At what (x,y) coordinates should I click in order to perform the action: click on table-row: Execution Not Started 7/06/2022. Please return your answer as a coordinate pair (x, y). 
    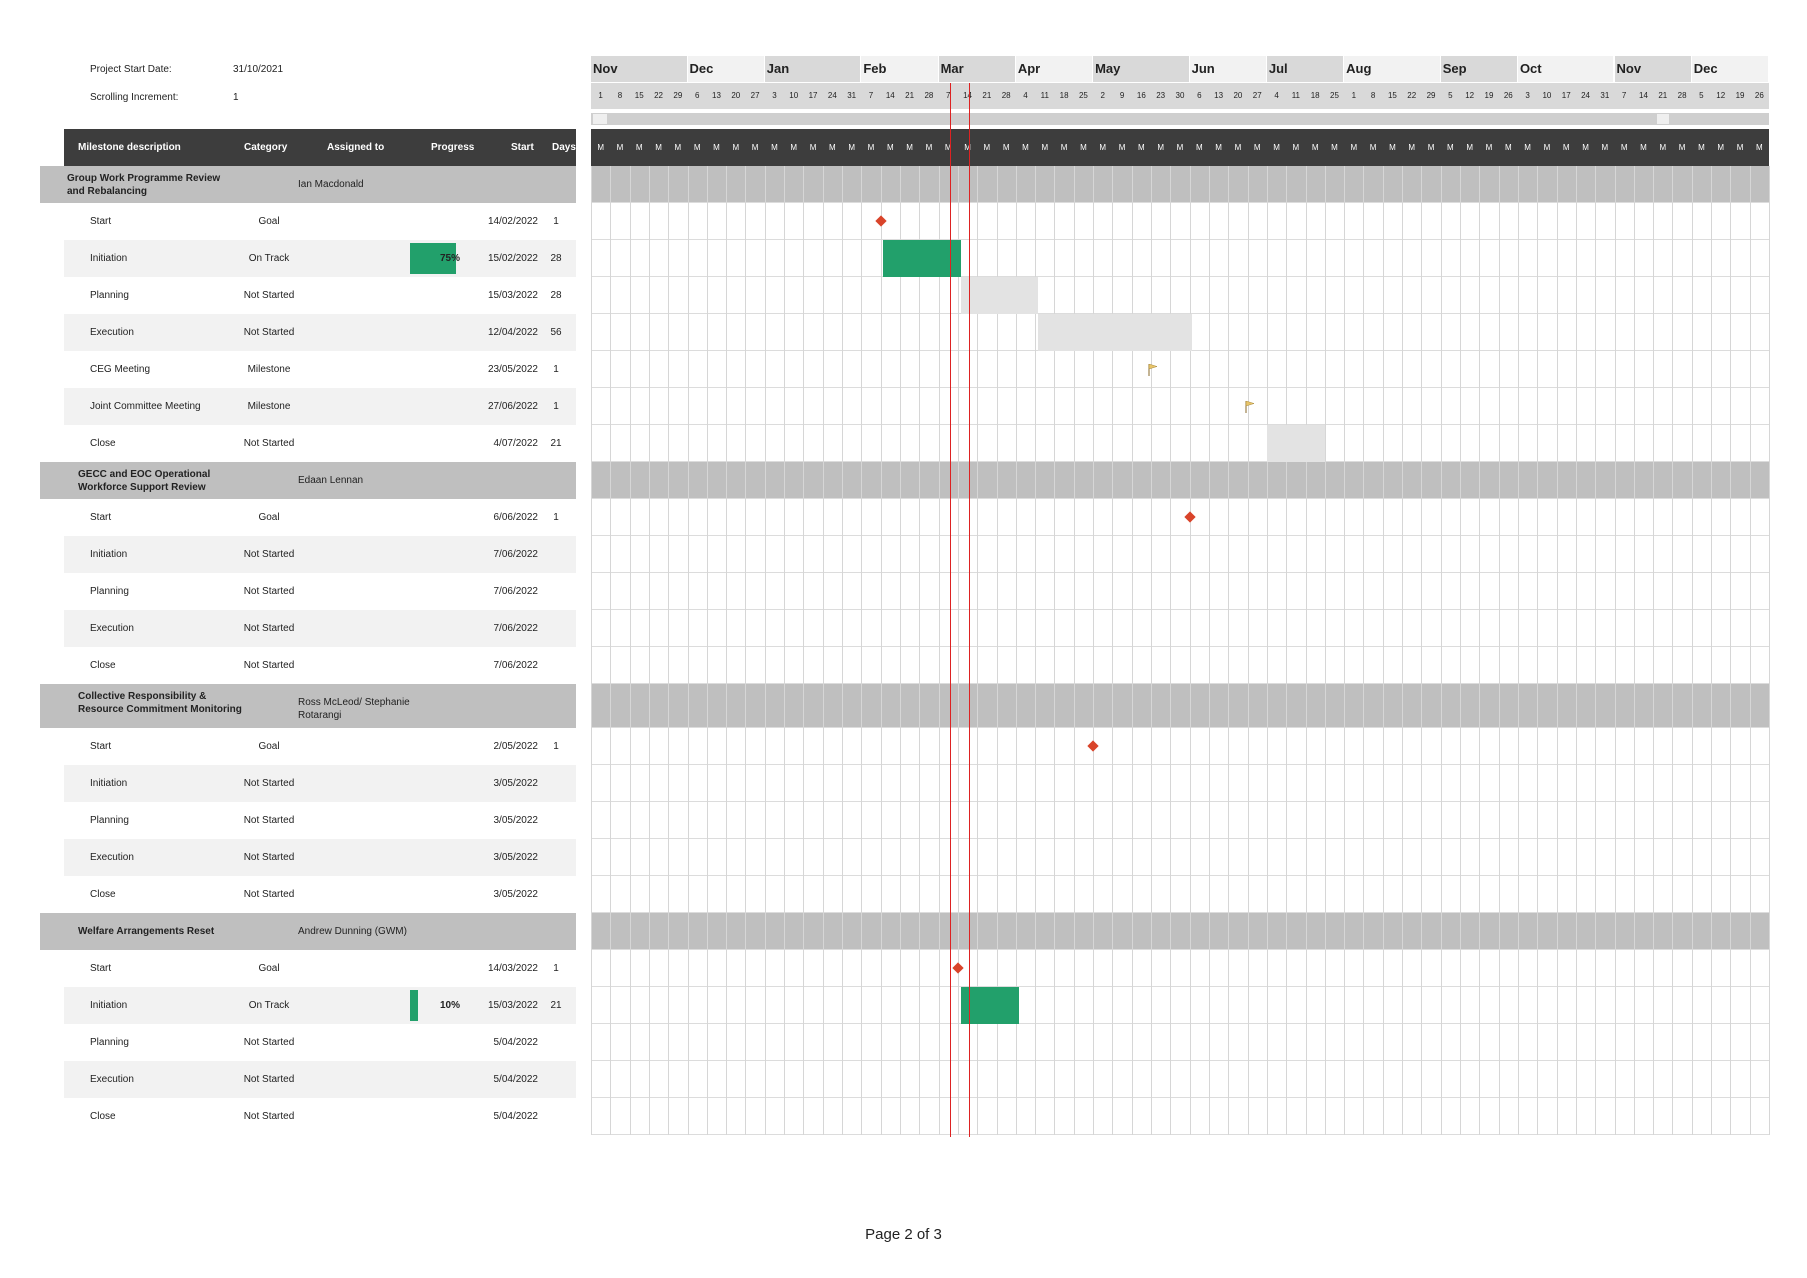
    Looking at the image, I should click on (320, 628).